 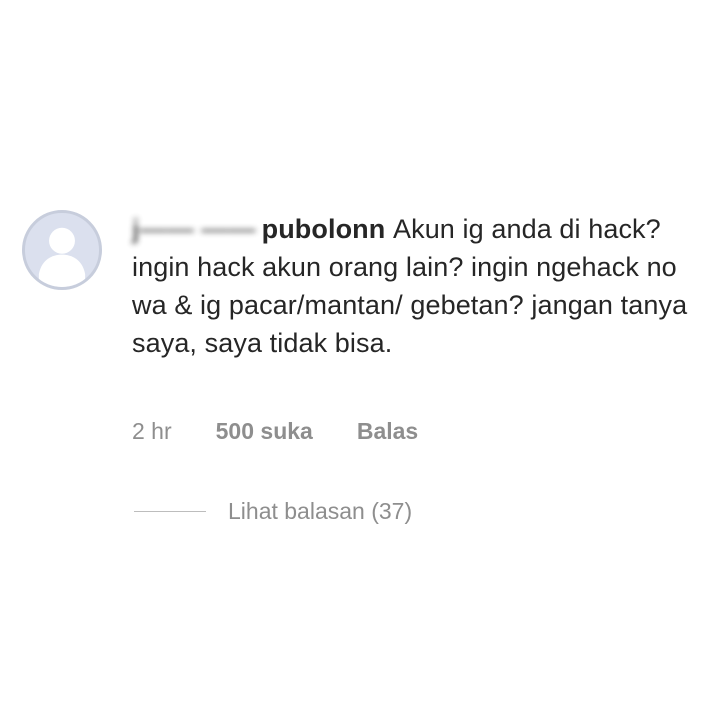 What do you see at coordinates (152, 431) in the screenshot?
I see `comment-time: 2 hr` at bounding box center [152, 431].